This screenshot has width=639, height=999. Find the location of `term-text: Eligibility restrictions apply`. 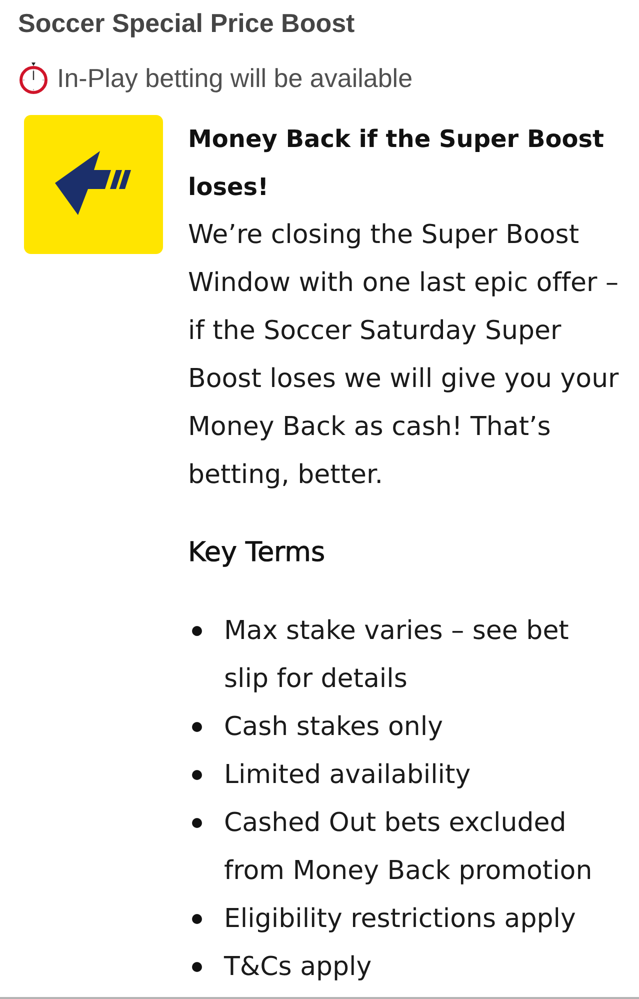

term-text: Eligibility restrictions apply is located at coordinates (400, 919).